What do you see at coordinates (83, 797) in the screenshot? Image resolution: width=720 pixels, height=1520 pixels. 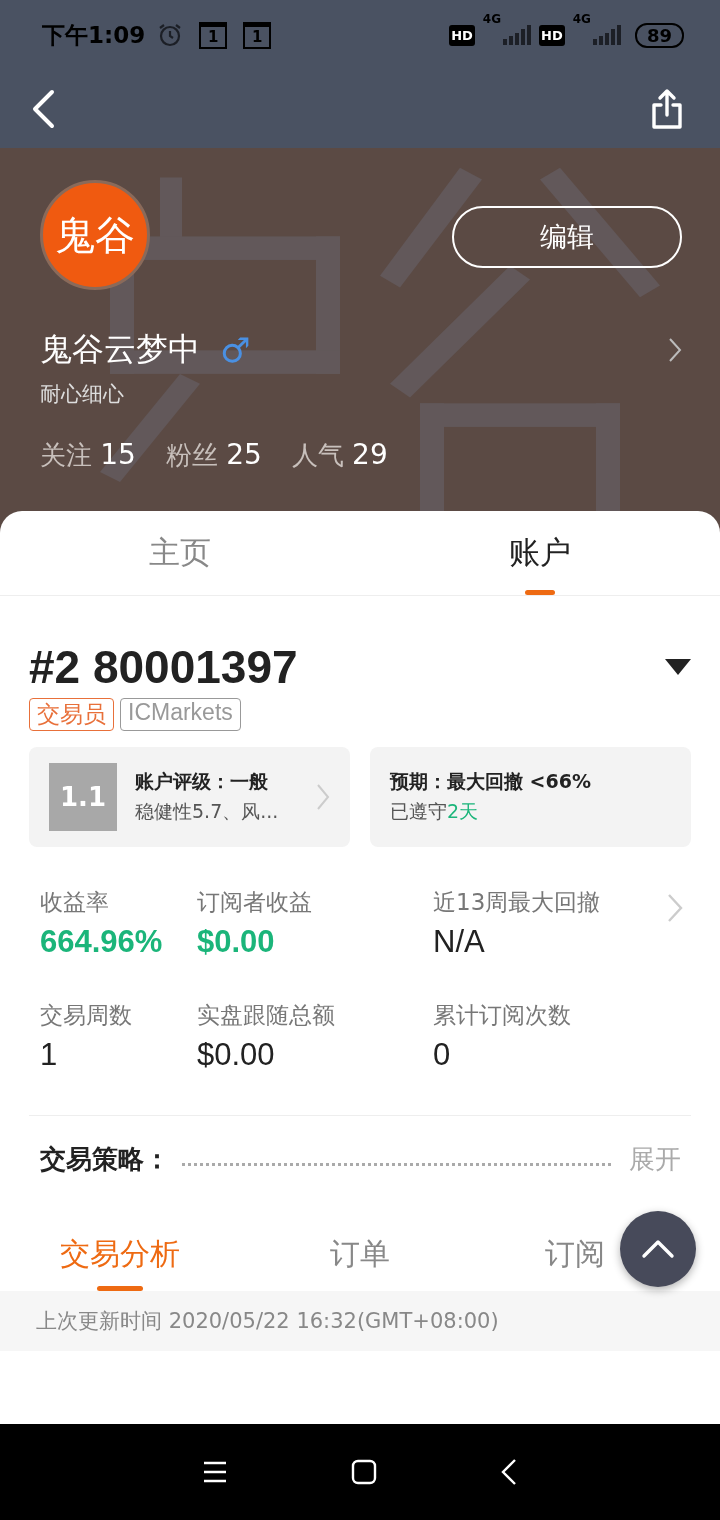 I see `rating-score: 1.1` at bounding box center [83, 797].